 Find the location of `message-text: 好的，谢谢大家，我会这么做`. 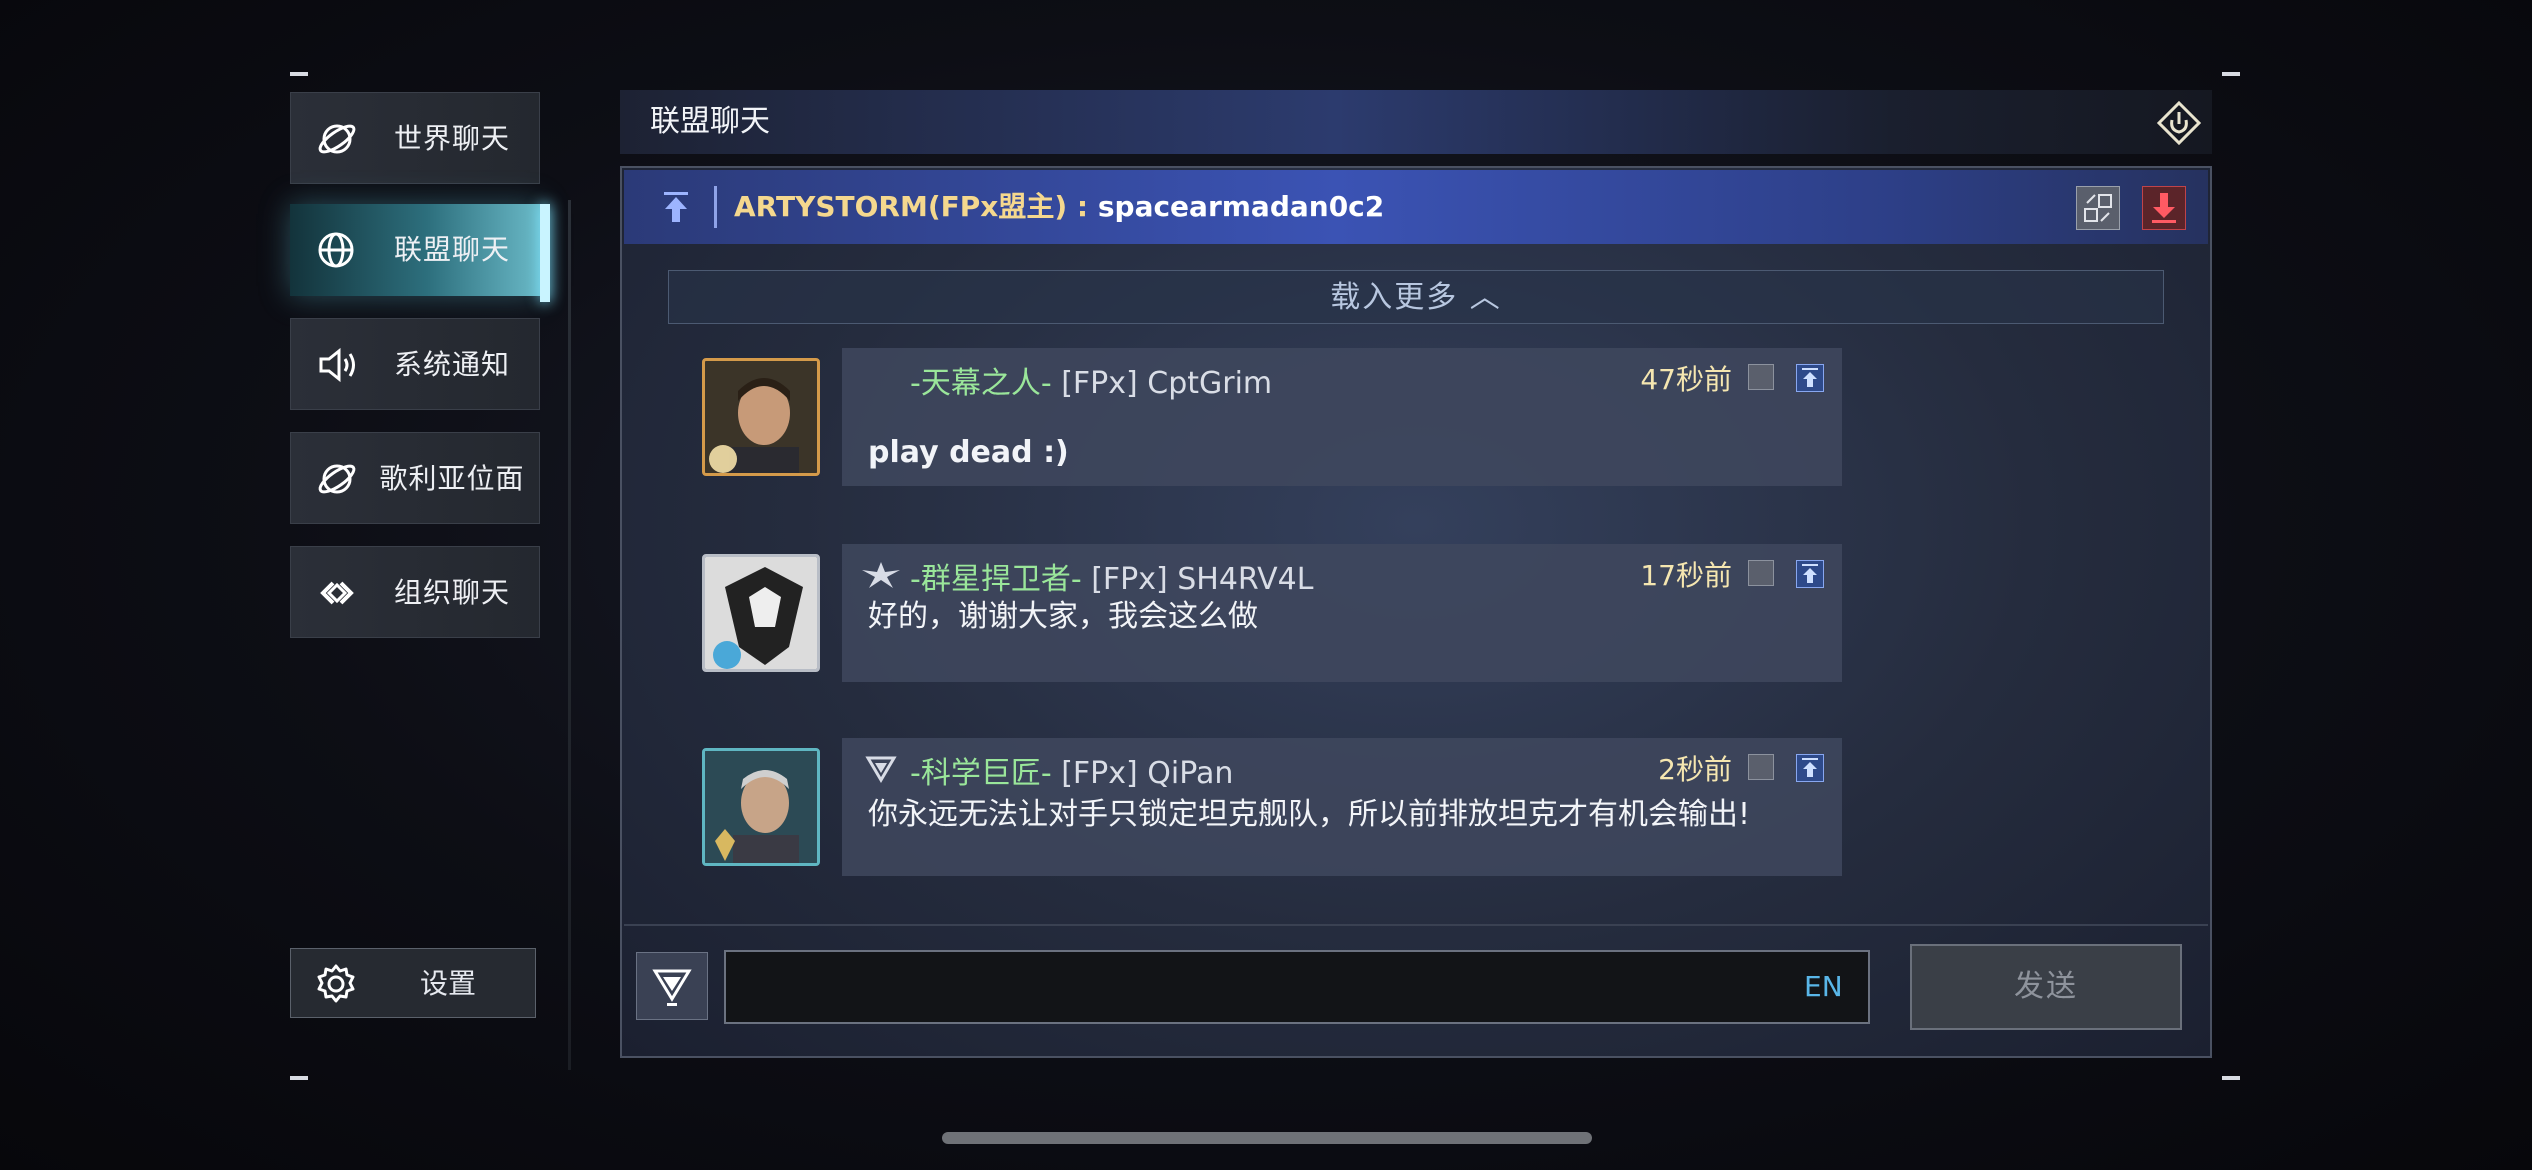

message-text: 好的，谢谢大家，我会这么做 is located at coordinates (1063, 616).